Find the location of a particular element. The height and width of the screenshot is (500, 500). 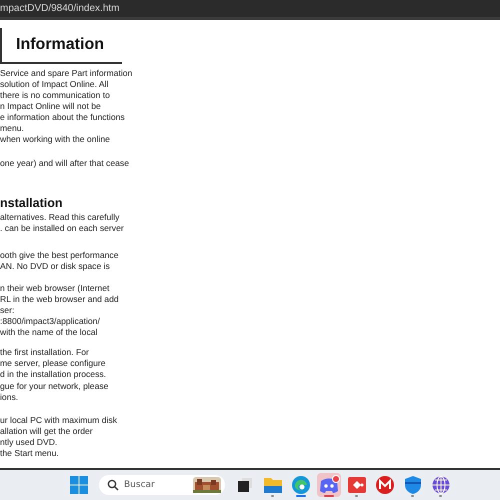

paragraph: ooth give the best performance AN. No DVD or disk space is is located at coordinates (60, 261).